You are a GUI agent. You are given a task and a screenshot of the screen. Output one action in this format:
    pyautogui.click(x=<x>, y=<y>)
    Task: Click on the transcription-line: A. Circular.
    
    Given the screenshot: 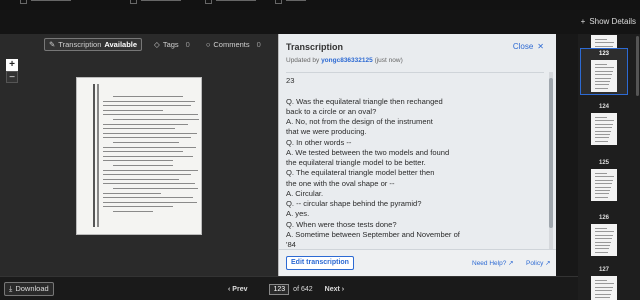 What is the action you would take?
    pyautogui.click(x=305, y=193)
    